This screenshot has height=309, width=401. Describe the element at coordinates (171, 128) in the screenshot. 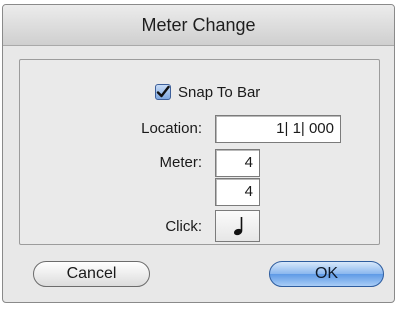

I see `location-label: Location:` at that location.